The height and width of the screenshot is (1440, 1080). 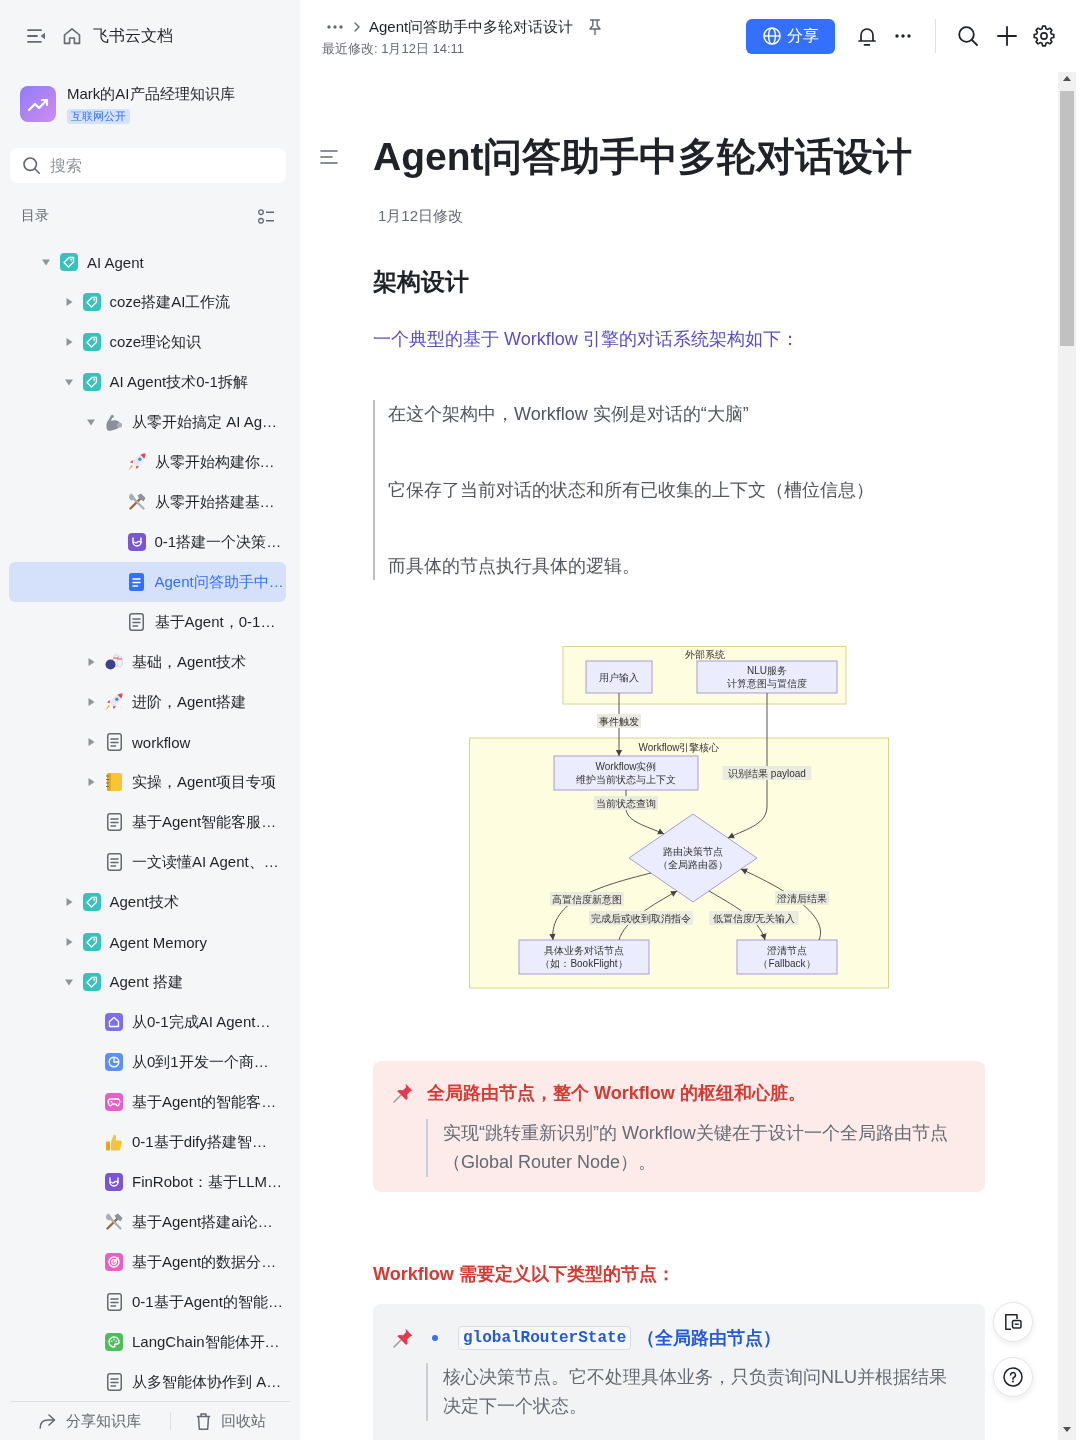 I want to click on share-icon, so click(x=47, y=1421).